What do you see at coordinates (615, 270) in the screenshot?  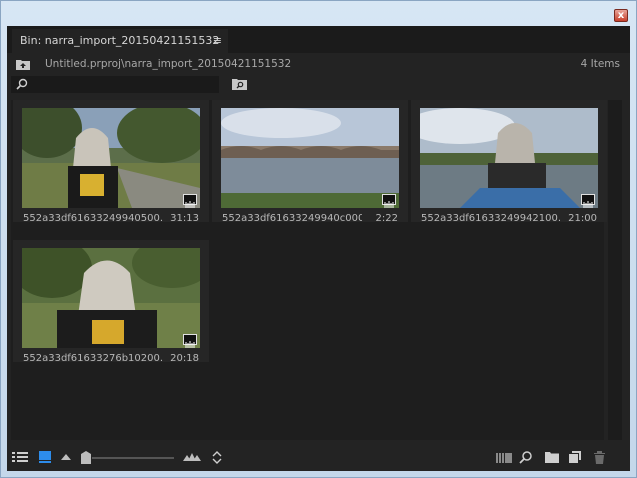 I see `vertical-scrollbar` at bounding box center [615, 270].